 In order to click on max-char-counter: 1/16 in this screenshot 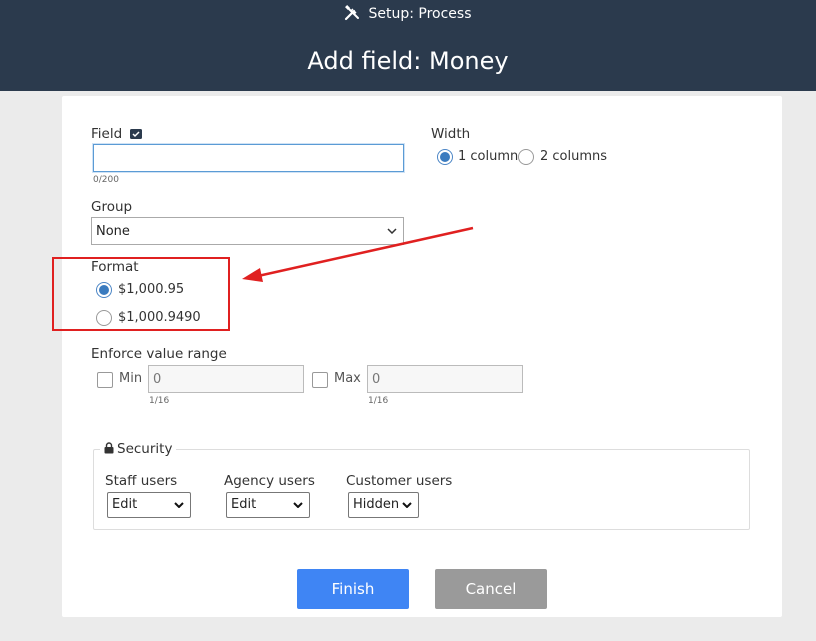, I will do `click(378, 401)`.